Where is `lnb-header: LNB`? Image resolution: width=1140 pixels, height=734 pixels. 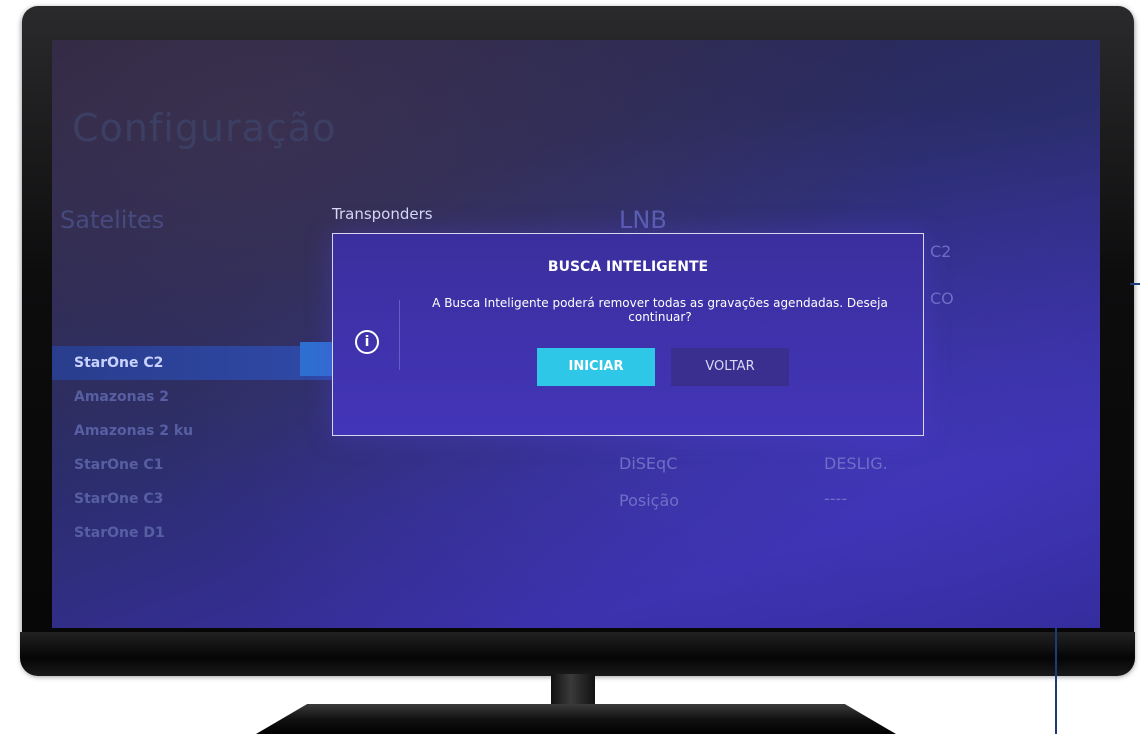 lnb-header: LNB is located at coordinates (643, 220).